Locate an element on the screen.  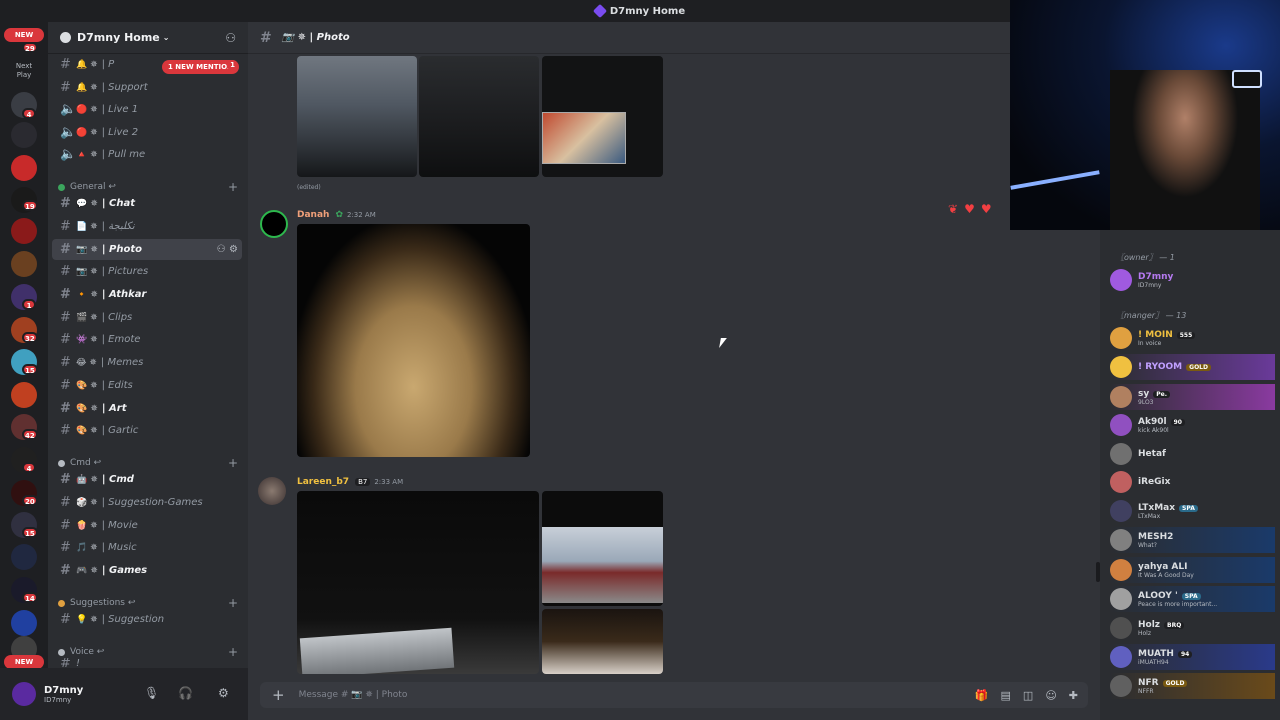
category-general: General ↩ + is located at coordinates (148, 187).